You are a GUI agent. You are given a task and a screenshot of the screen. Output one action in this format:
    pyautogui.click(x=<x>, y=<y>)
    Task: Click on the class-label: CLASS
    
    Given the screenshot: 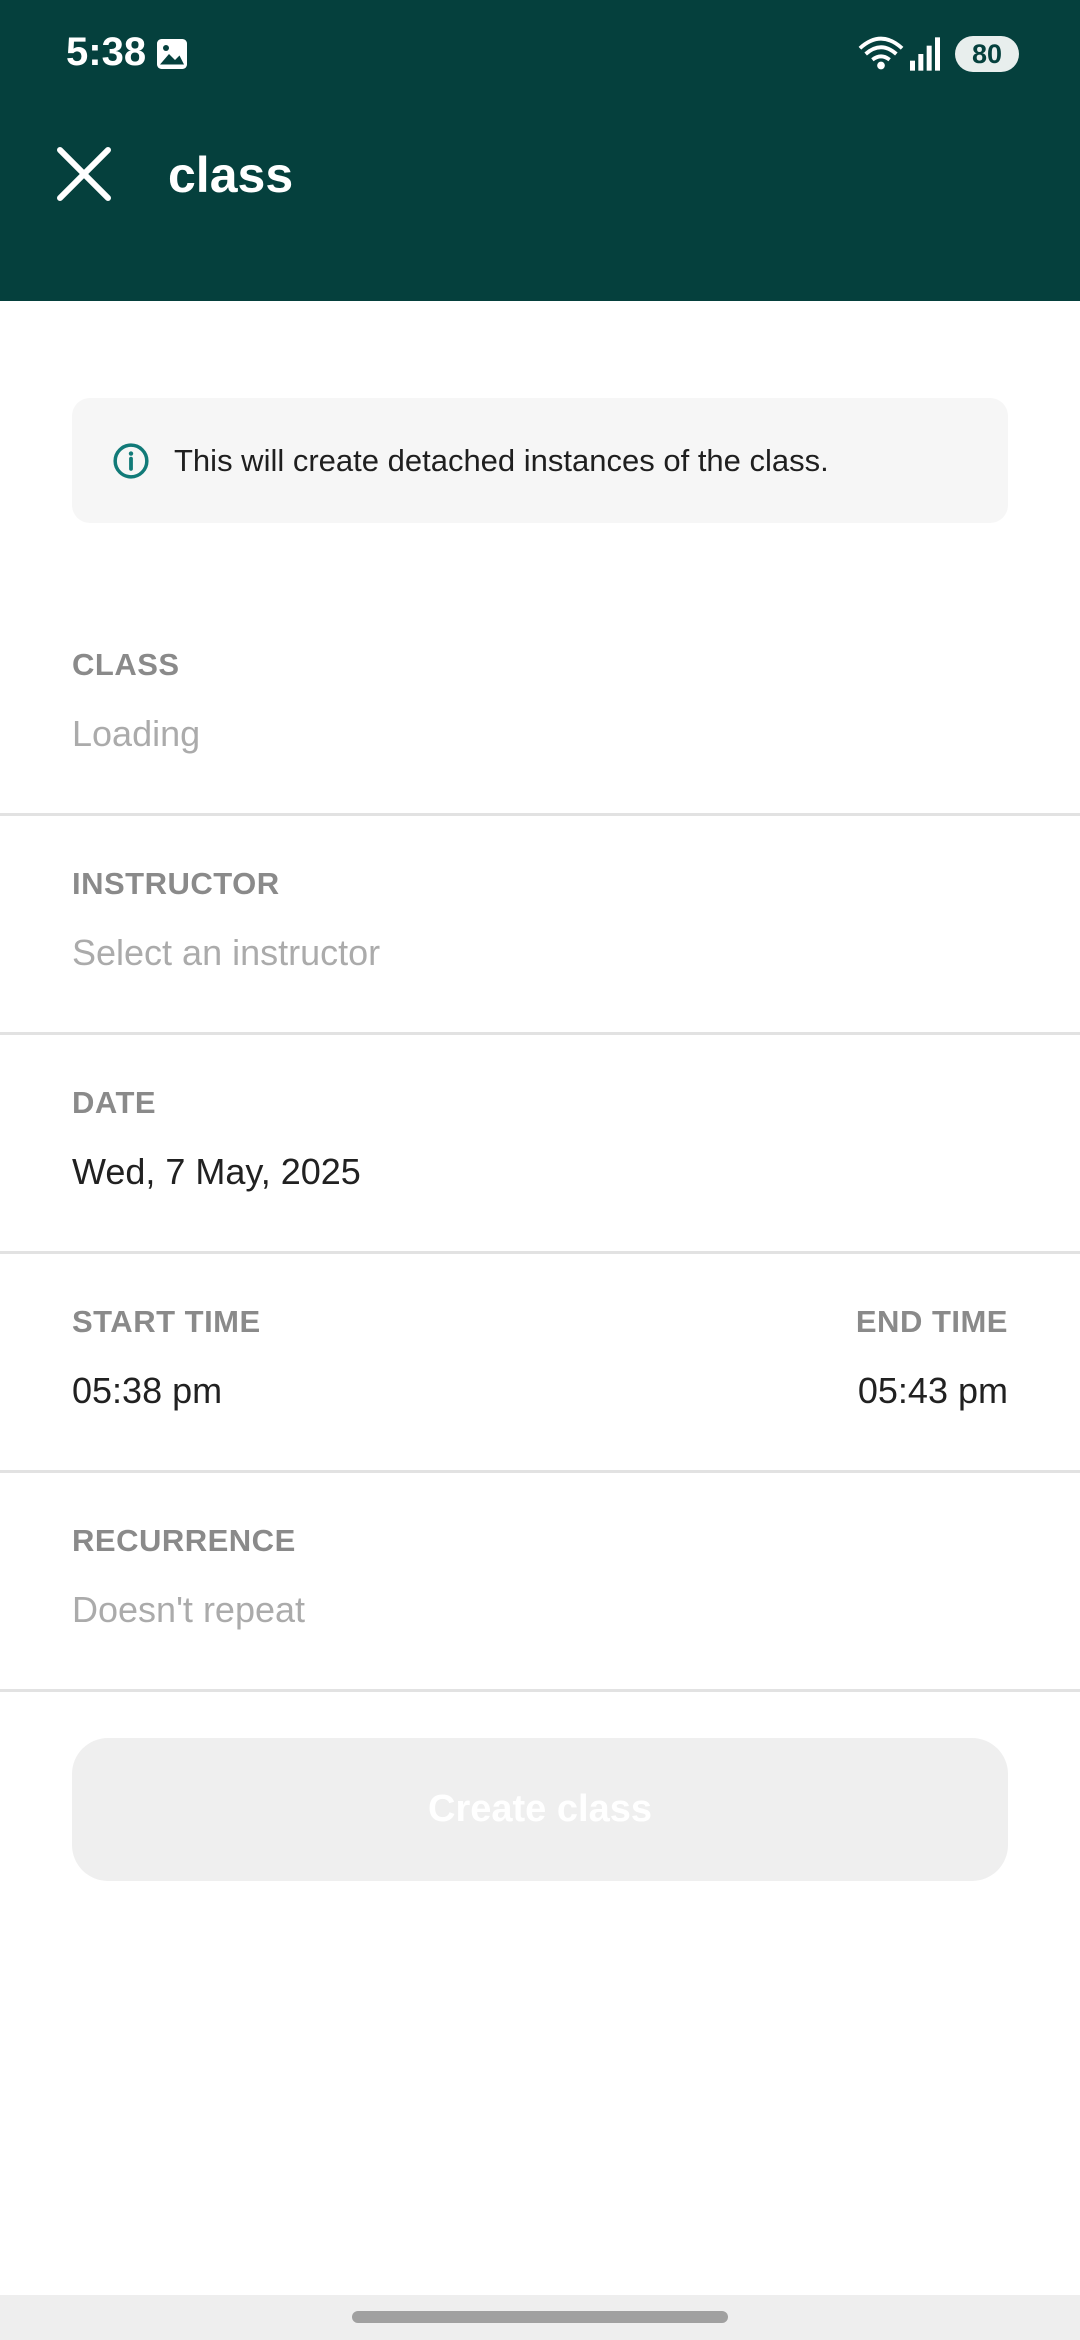 What is the action you would take?
    pyautogui.click(x=126, y=664)
    